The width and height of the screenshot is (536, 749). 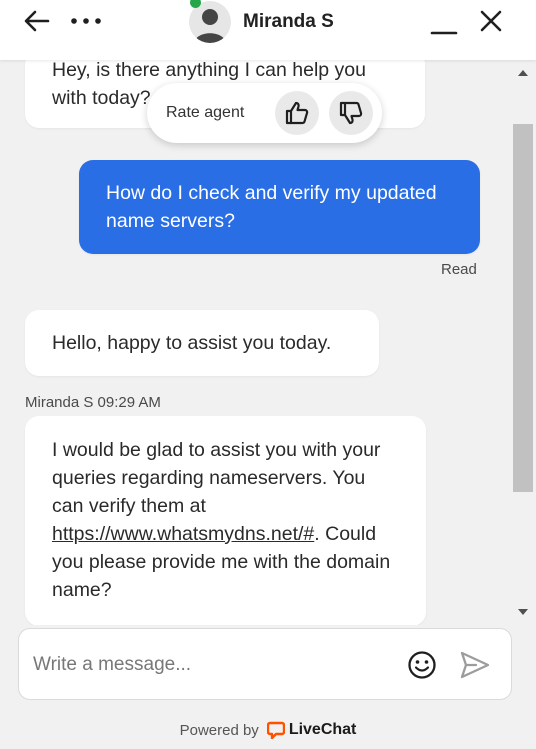 What do you see at coordinates (264, 113) in the screenshot?
I see `rate-agent-popup: Rate agent` at bounding box center [264, 113].